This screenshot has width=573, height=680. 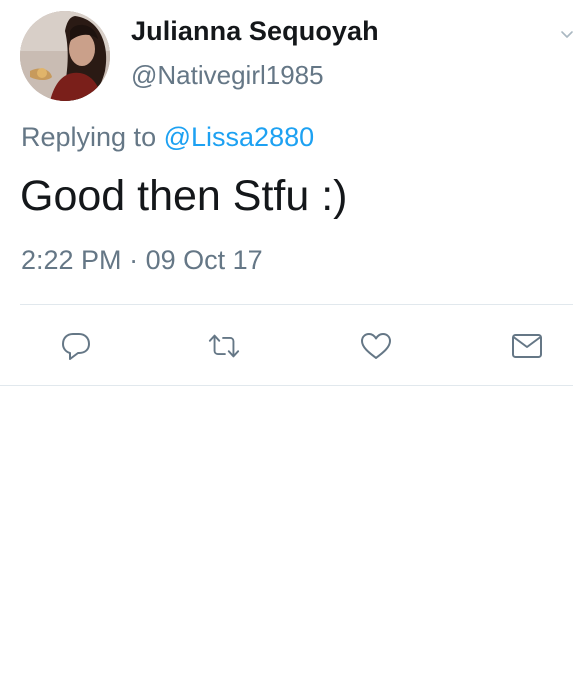 I want to click on author-handle: @Nativegirl1985, so click(x=227, y=75).